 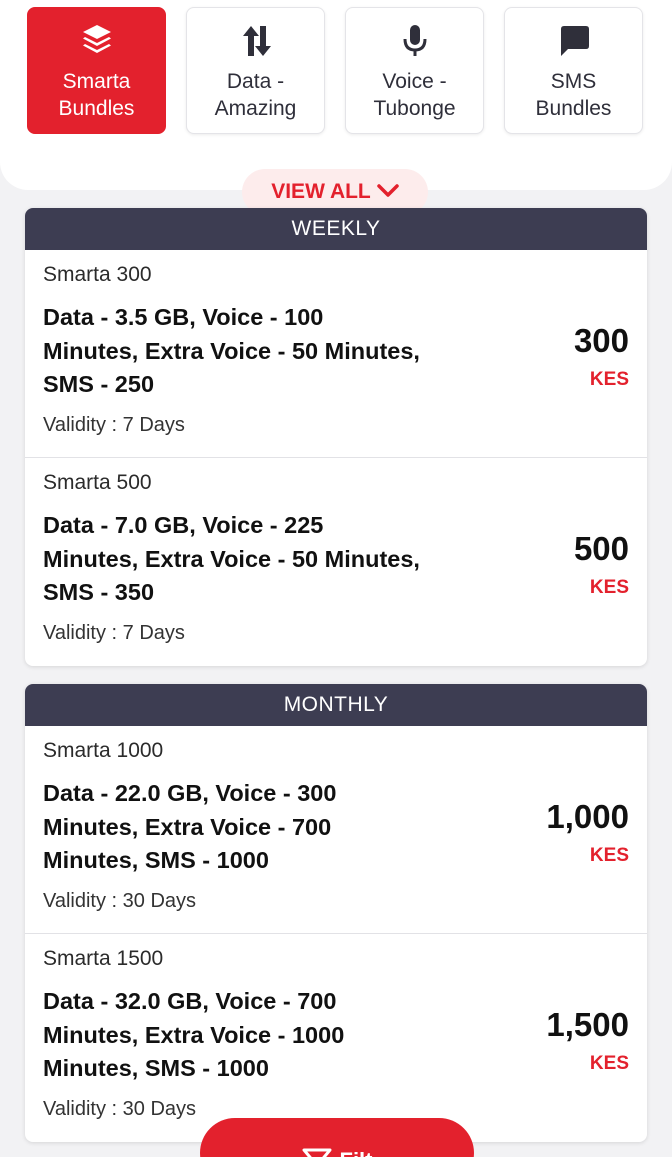 I want to click on category-label: Voice - Tubonge, so click(x=414, y=95).